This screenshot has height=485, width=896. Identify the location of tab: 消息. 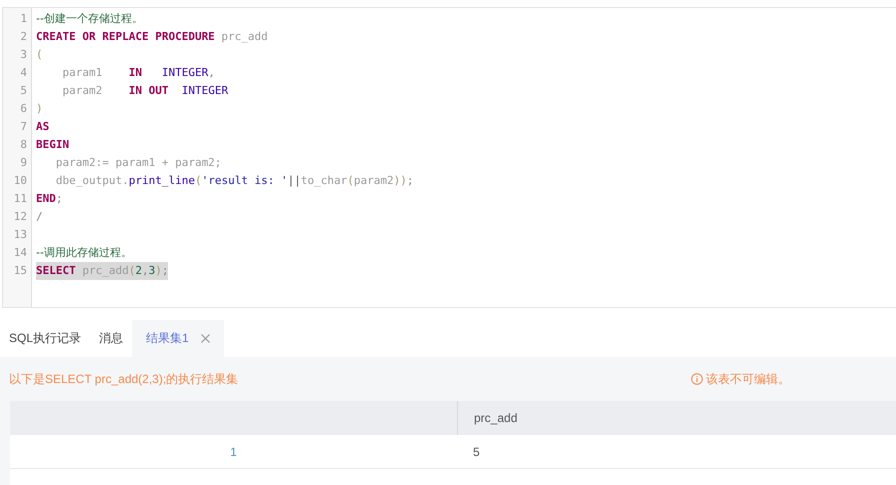
(111, 338).